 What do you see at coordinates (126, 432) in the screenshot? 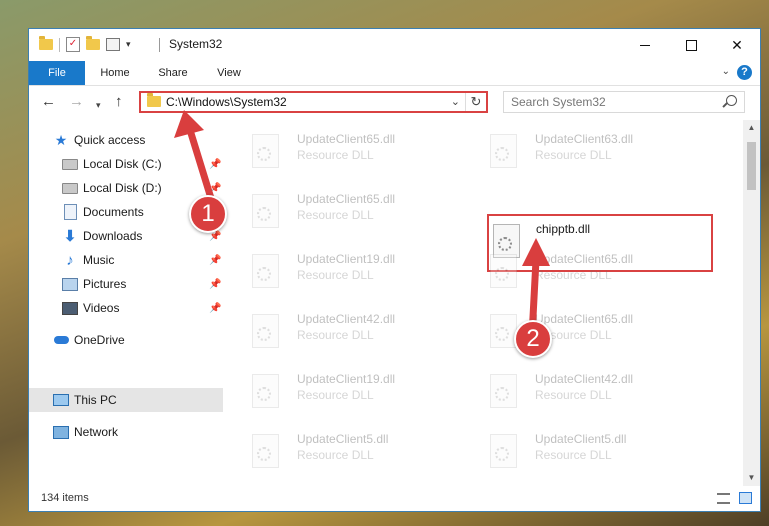
I see `sidebar-item-network: Network` at bounding box center [126, 432].